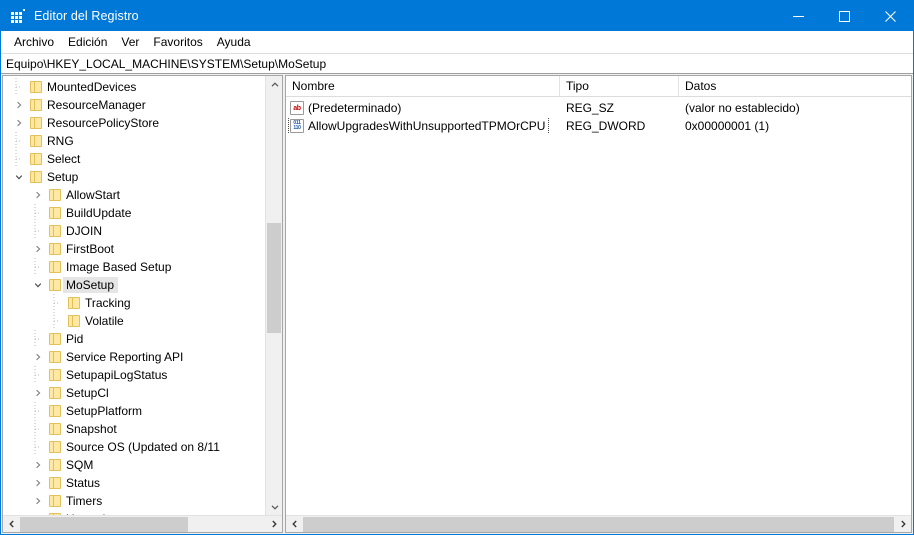  Describe the element at coordinates (134, 285) in the screenshot. I see `tree-item-mosetup: MoSetup` at that location.